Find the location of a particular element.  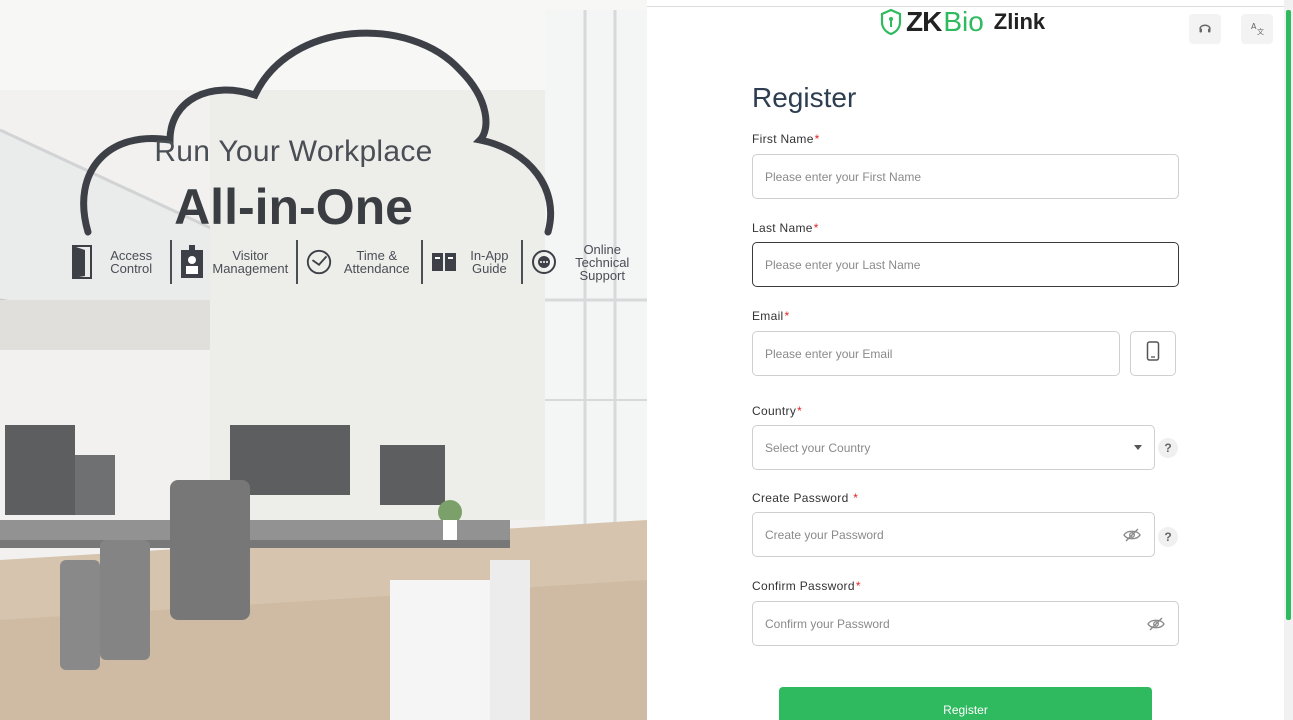

zkbio-zlink-logo: ZK Bio Zlink is located at coordinates (962, 22).